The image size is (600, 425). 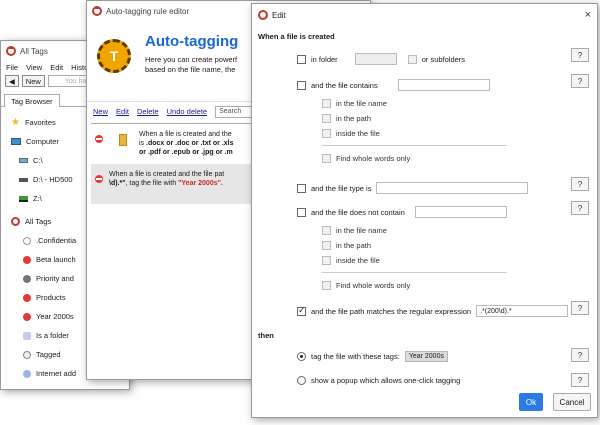 I want to click on tag-chip: Year 2000s, so click(x=426, y=356).